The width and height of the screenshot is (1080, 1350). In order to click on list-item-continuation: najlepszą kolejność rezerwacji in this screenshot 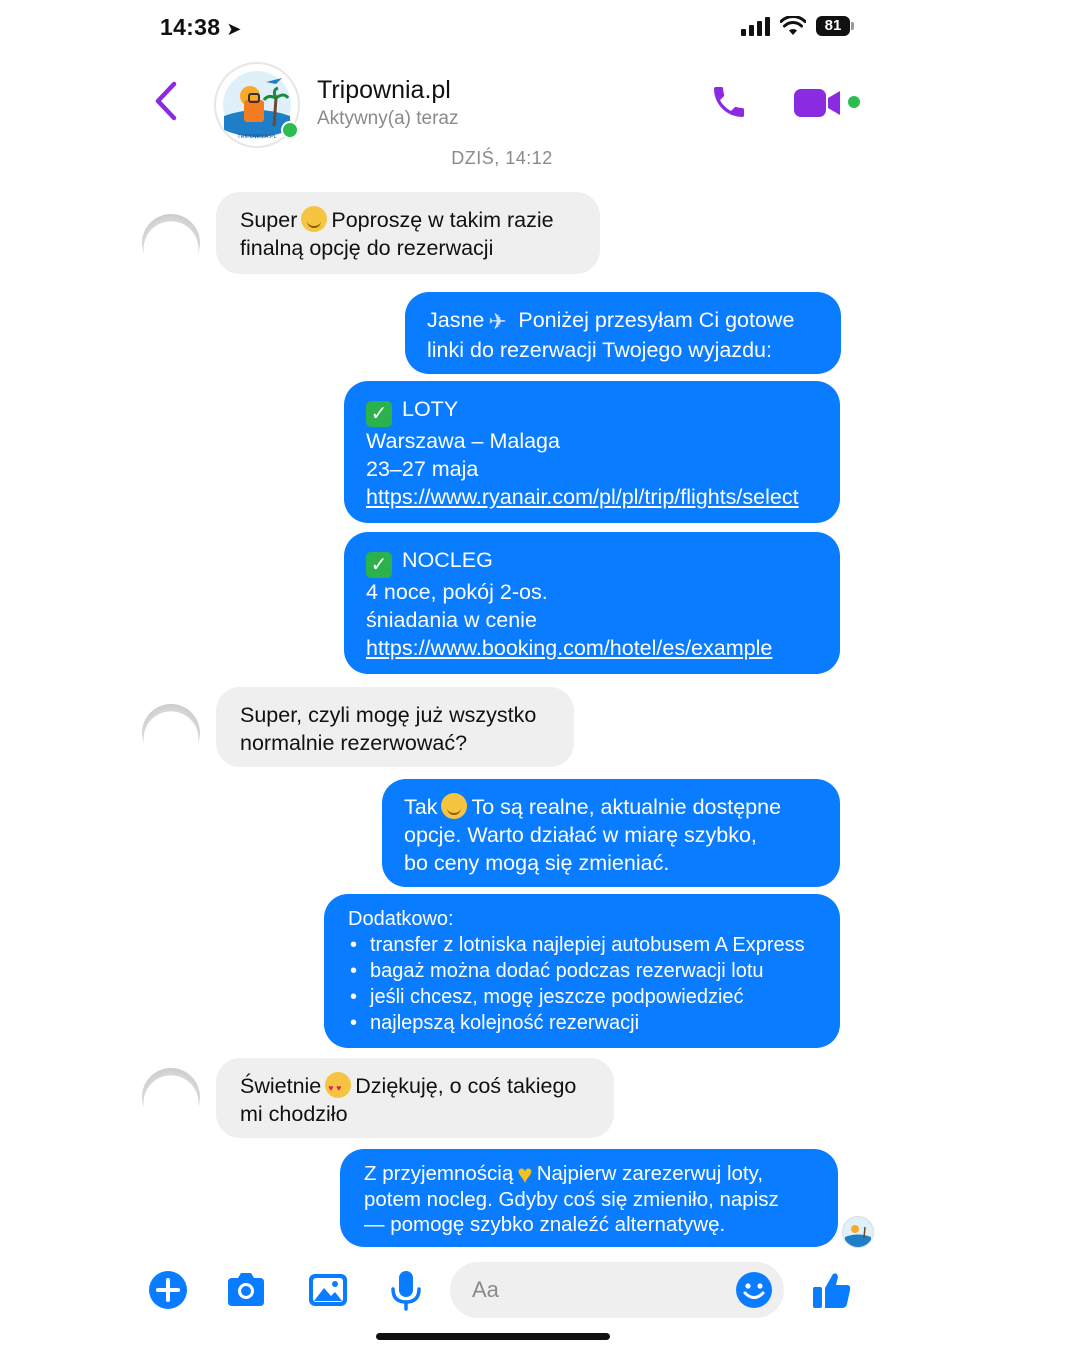, I will do `click(585, 1023)`.